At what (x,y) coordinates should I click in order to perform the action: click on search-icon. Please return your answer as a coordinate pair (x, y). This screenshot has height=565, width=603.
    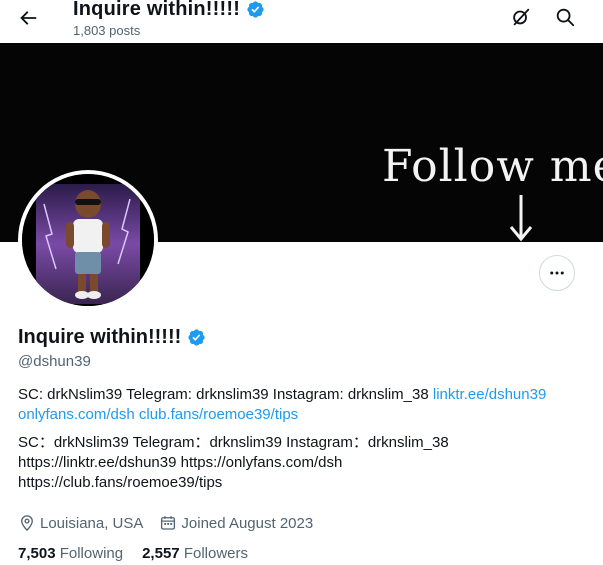
    Looking at the image, I should click on (565, 17).